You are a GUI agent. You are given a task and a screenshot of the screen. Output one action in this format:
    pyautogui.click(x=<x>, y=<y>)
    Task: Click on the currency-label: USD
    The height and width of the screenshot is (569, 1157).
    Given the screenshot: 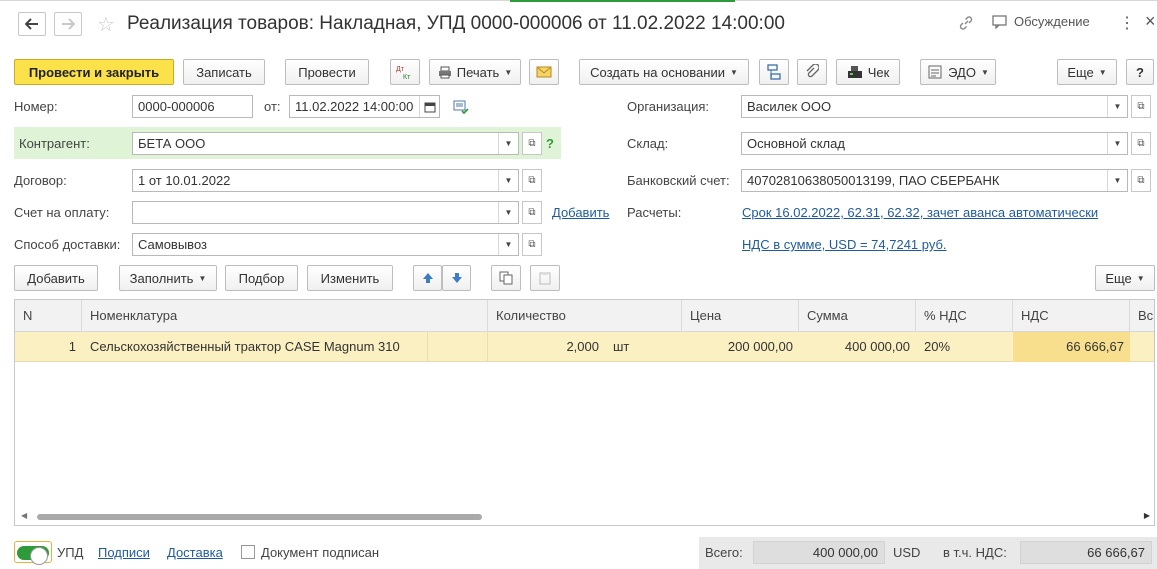 What is the action you would take?
    pyautogui.click(x=907, y=552)
    